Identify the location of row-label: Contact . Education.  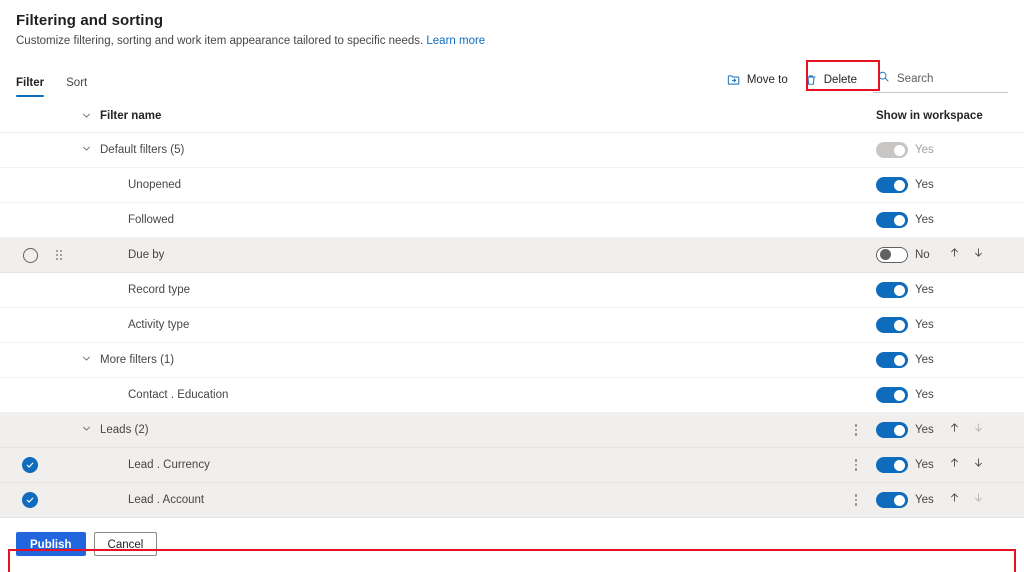
(178, 395).